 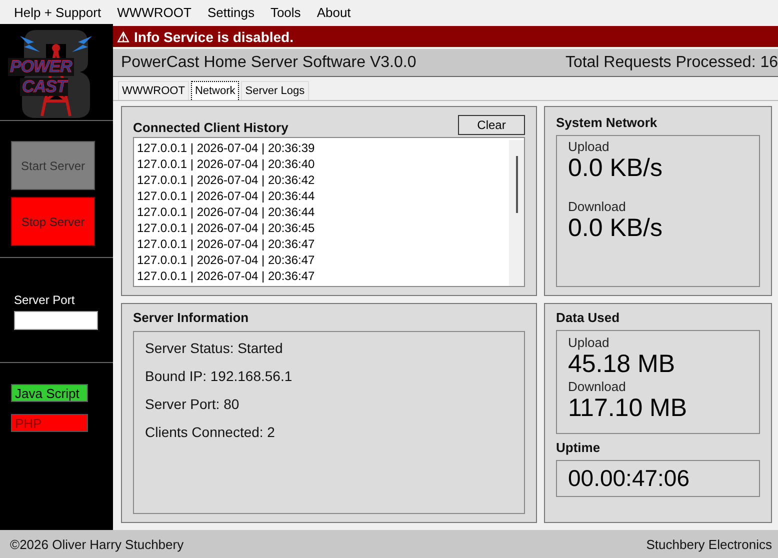 What do you see at coordinates (333, 12) in the screenshot?
I see `menu-item: About` at bounding box center [333, 12].